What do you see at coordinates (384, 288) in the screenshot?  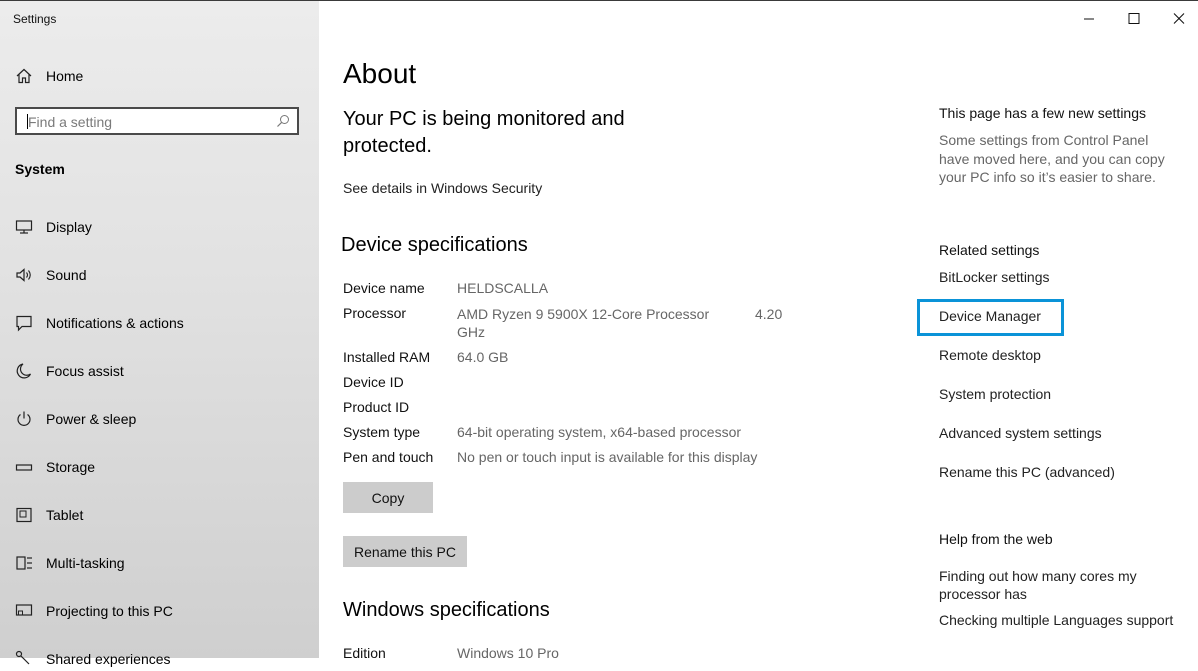 I see `spec-label-device-name: Device name` at bounding box center [384, 288].